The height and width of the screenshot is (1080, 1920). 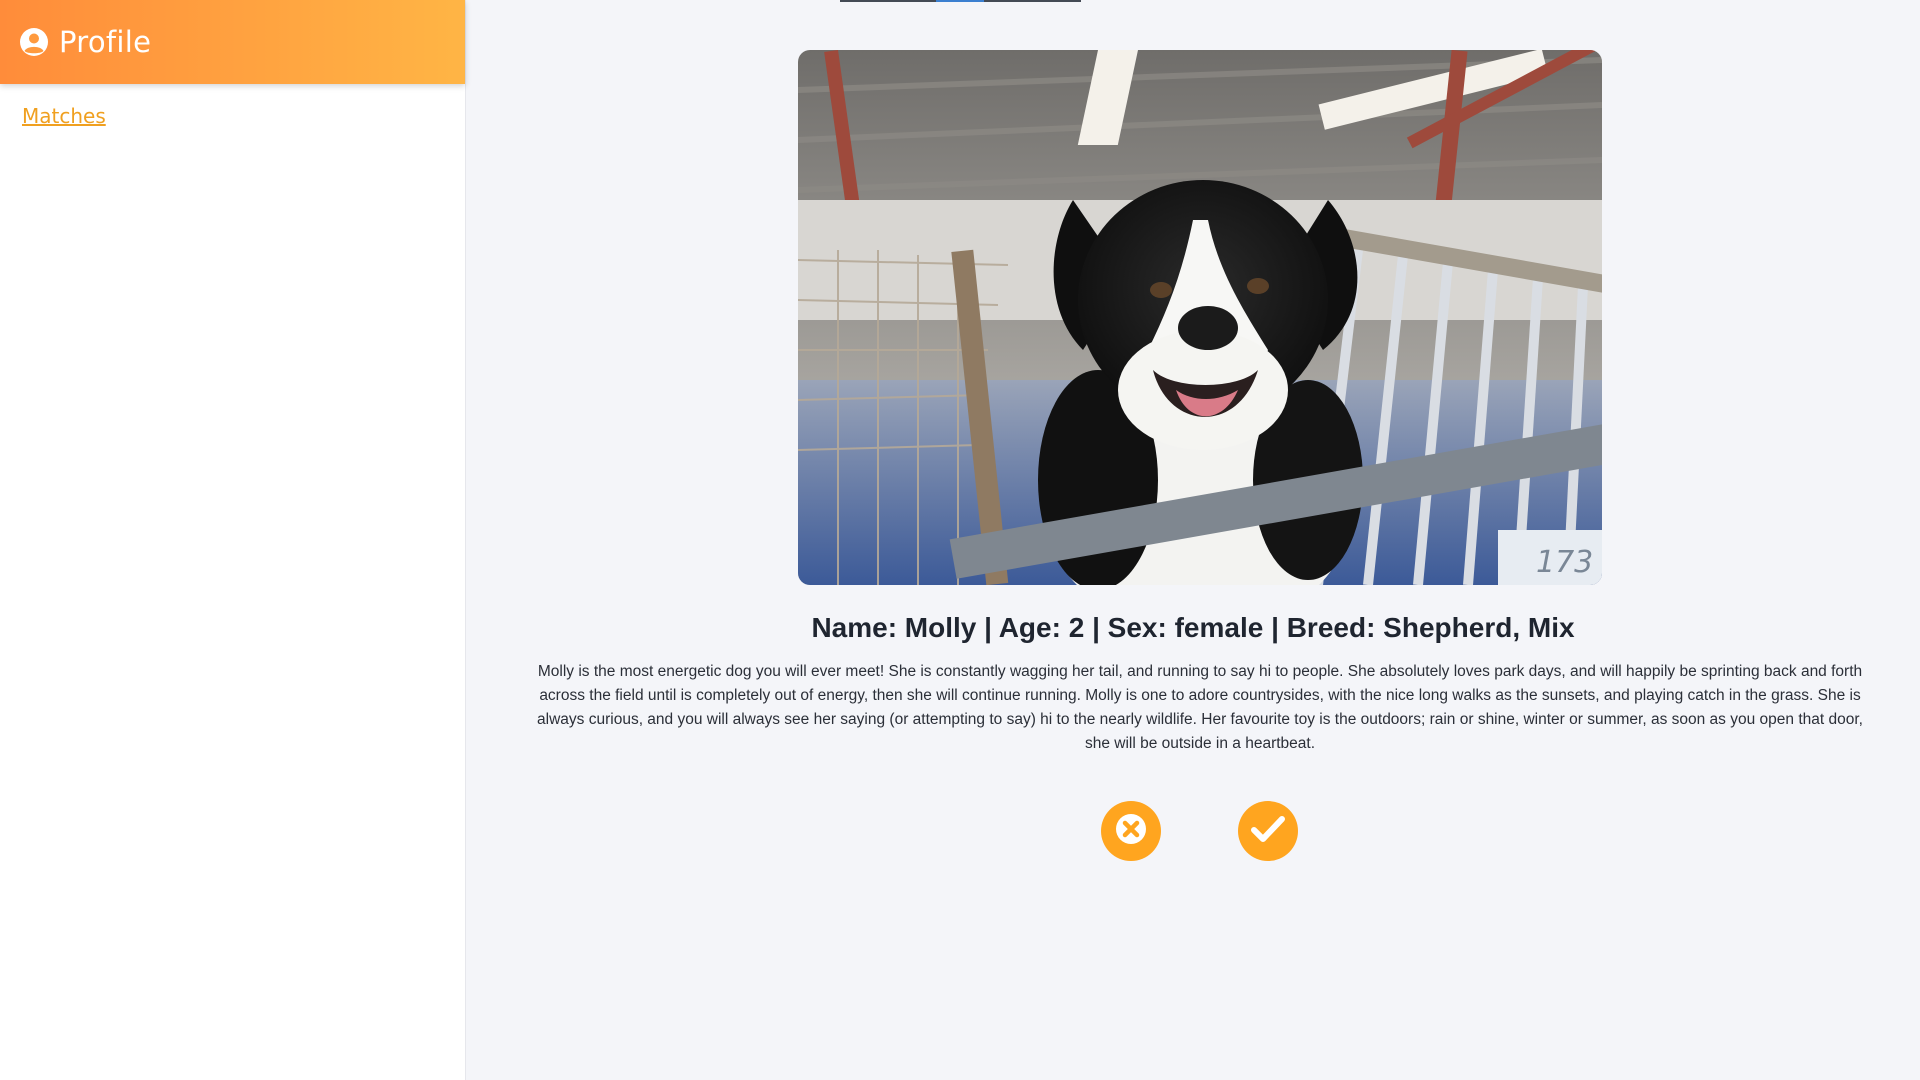 What do you see at coordinates (105, 42) in the screenshot?
I see `profile-title: Profile` at bounding box center [105, 42].